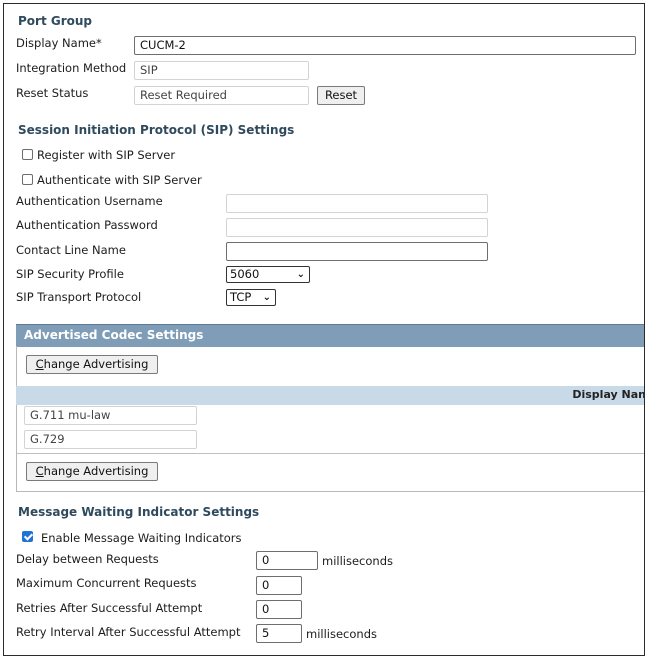 The image size is (649, 660). What do you see at coordinates (241, 297) in the screenshot?
I see `transport-protocol-value: TCP` at bounding box center [241, 297].